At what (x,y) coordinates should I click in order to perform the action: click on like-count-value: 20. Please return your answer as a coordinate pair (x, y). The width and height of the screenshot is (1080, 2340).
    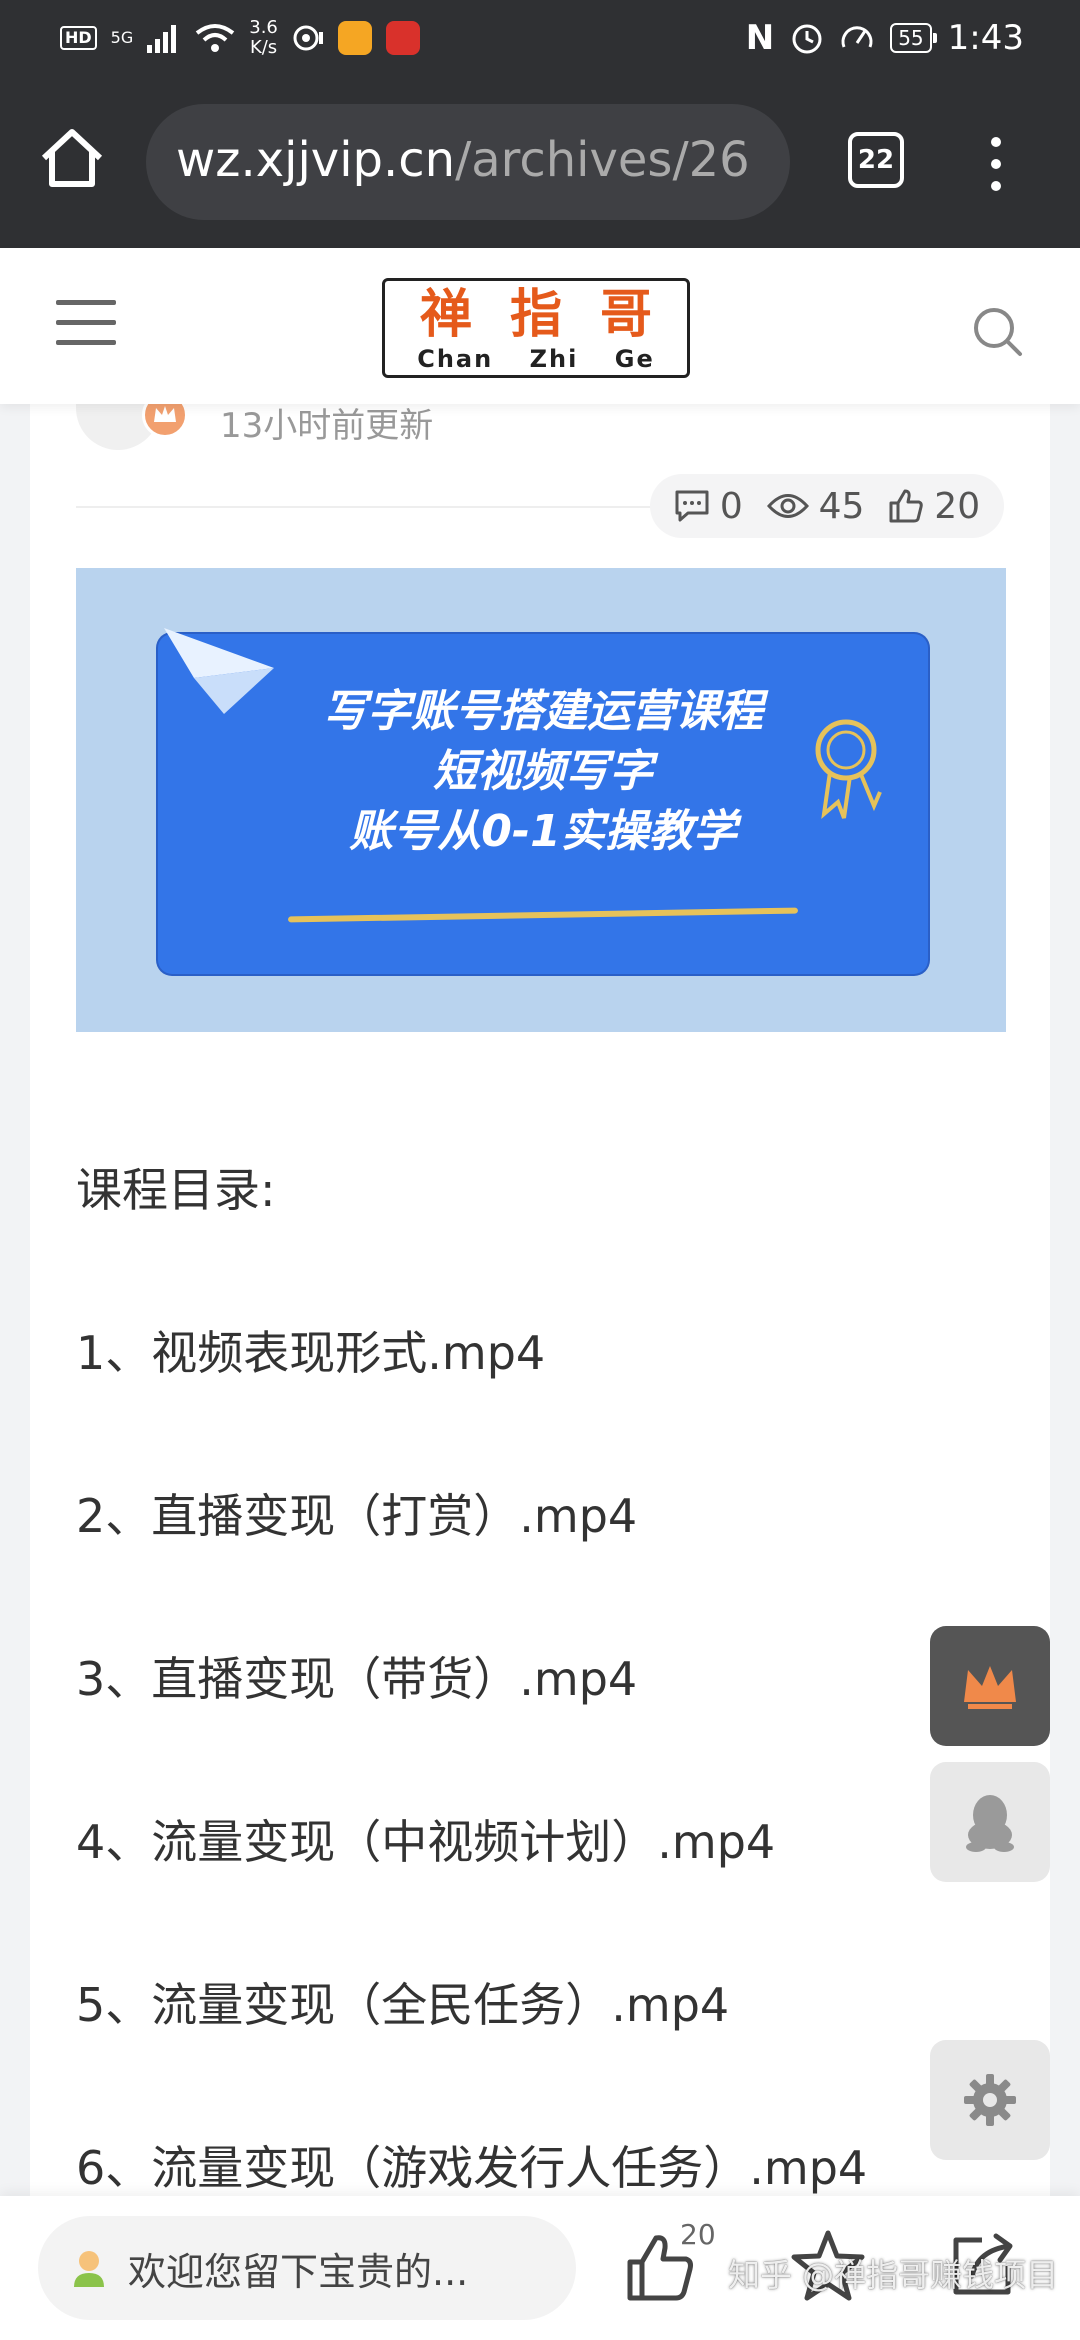
    Looking at the image, I should click on (957, 506).